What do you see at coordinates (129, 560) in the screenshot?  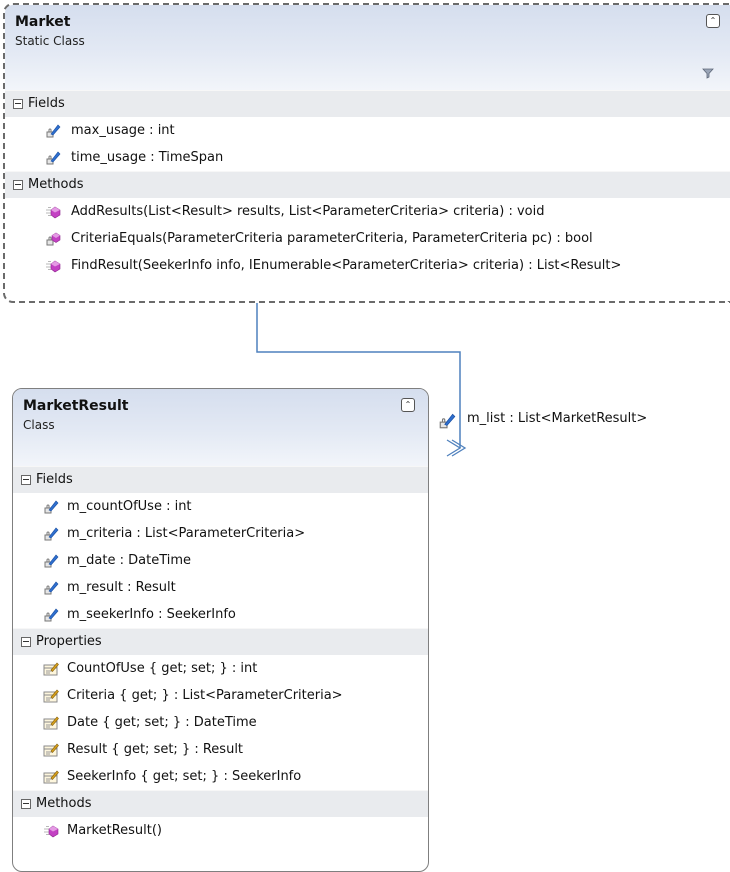 I see `member-text: m_date : DateTime` at bounding box center [129, 560].